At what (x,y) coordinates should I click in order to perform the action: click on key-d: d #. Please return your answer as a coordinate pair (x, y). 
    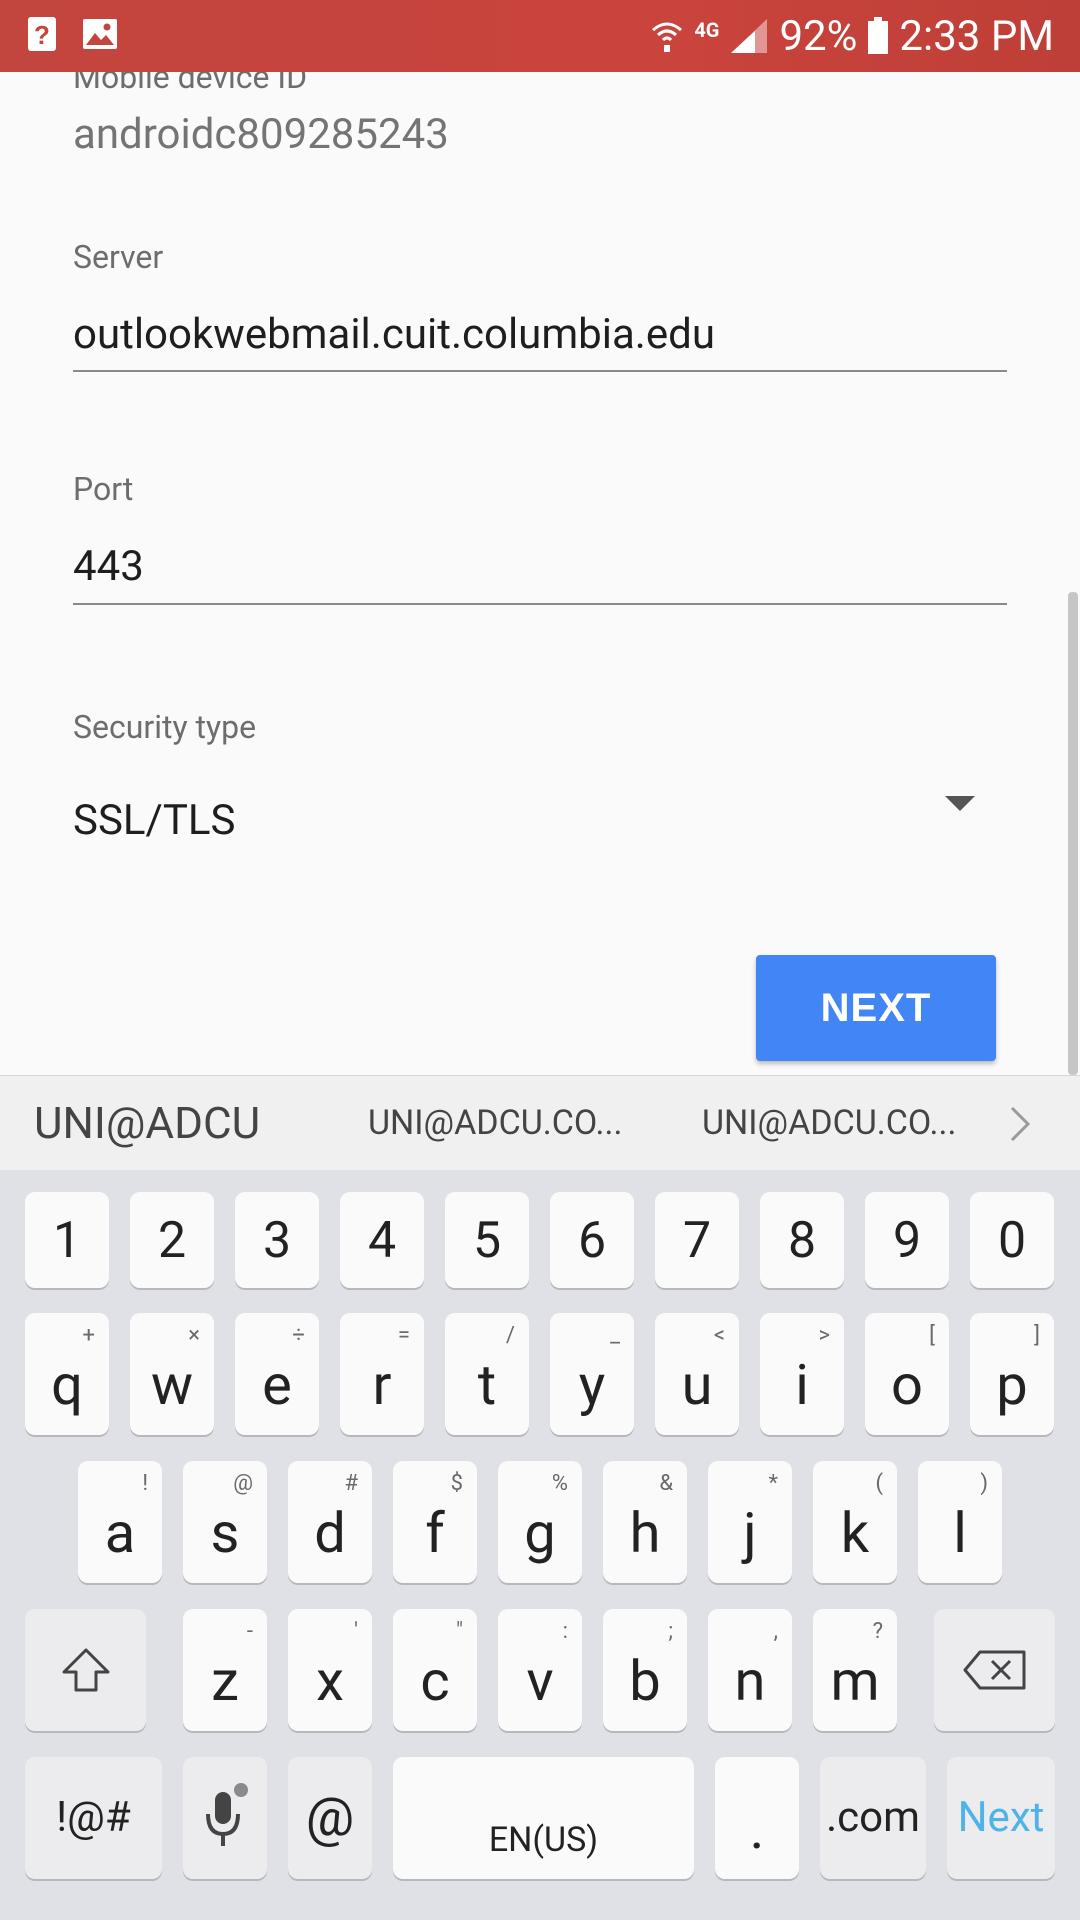
    Looking at the image, I should click on (330, 1522).